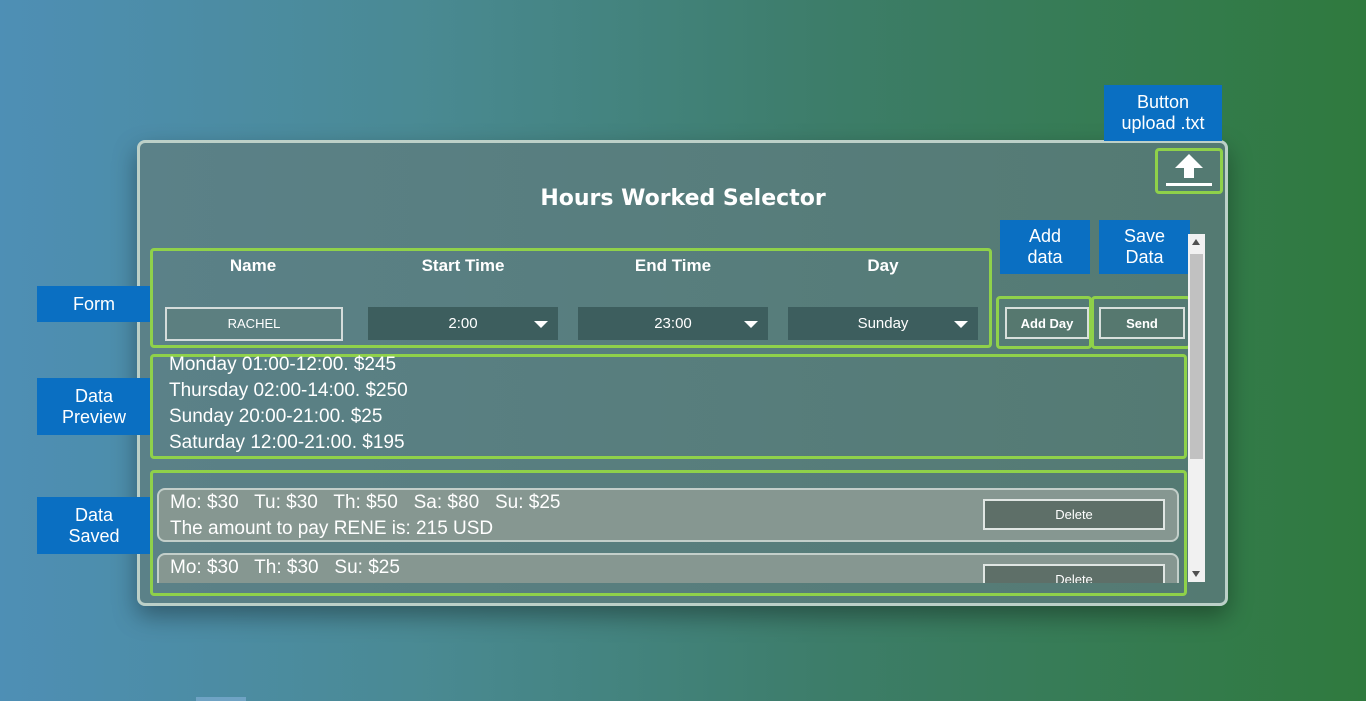 This screenshot has width=1366, height=701. I want to click on callout-save-data-text: Save Data, so click(1144, 246).